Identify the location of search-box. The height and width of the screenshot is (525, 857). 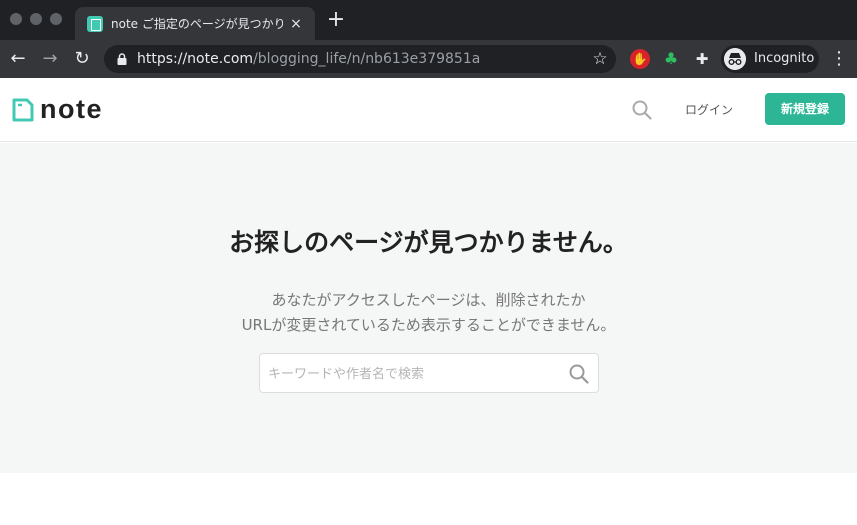
(429, 373).